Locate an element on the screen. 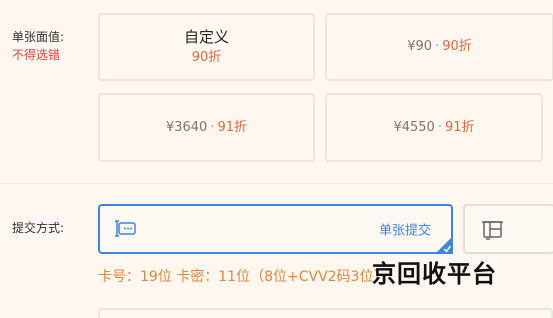 Image resolution: width=553 pixels, height=318 pixels. face-value-label: 单张面值: 不得选错 is located at coordinates (38, 46).